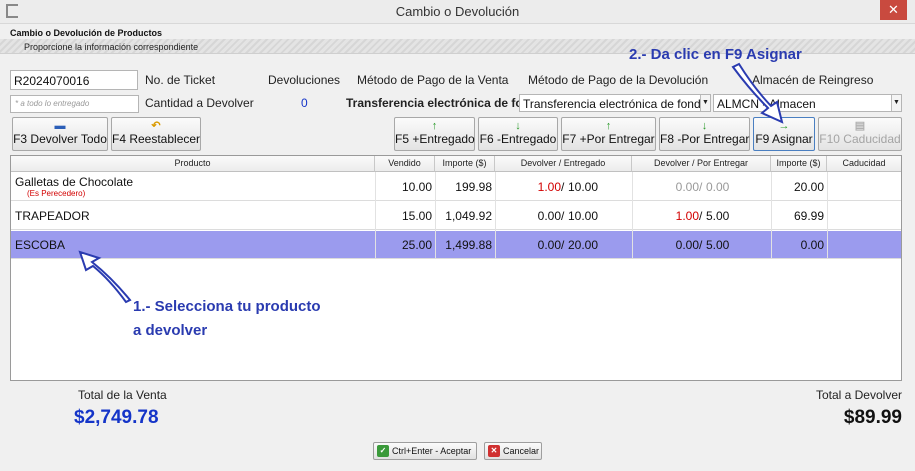 This screenshot has width=915, height=471. What do you see at coordinates (757, 93) in the screenshot?
I see `annotation-arrow-step2` at bounding box center [757, 93].